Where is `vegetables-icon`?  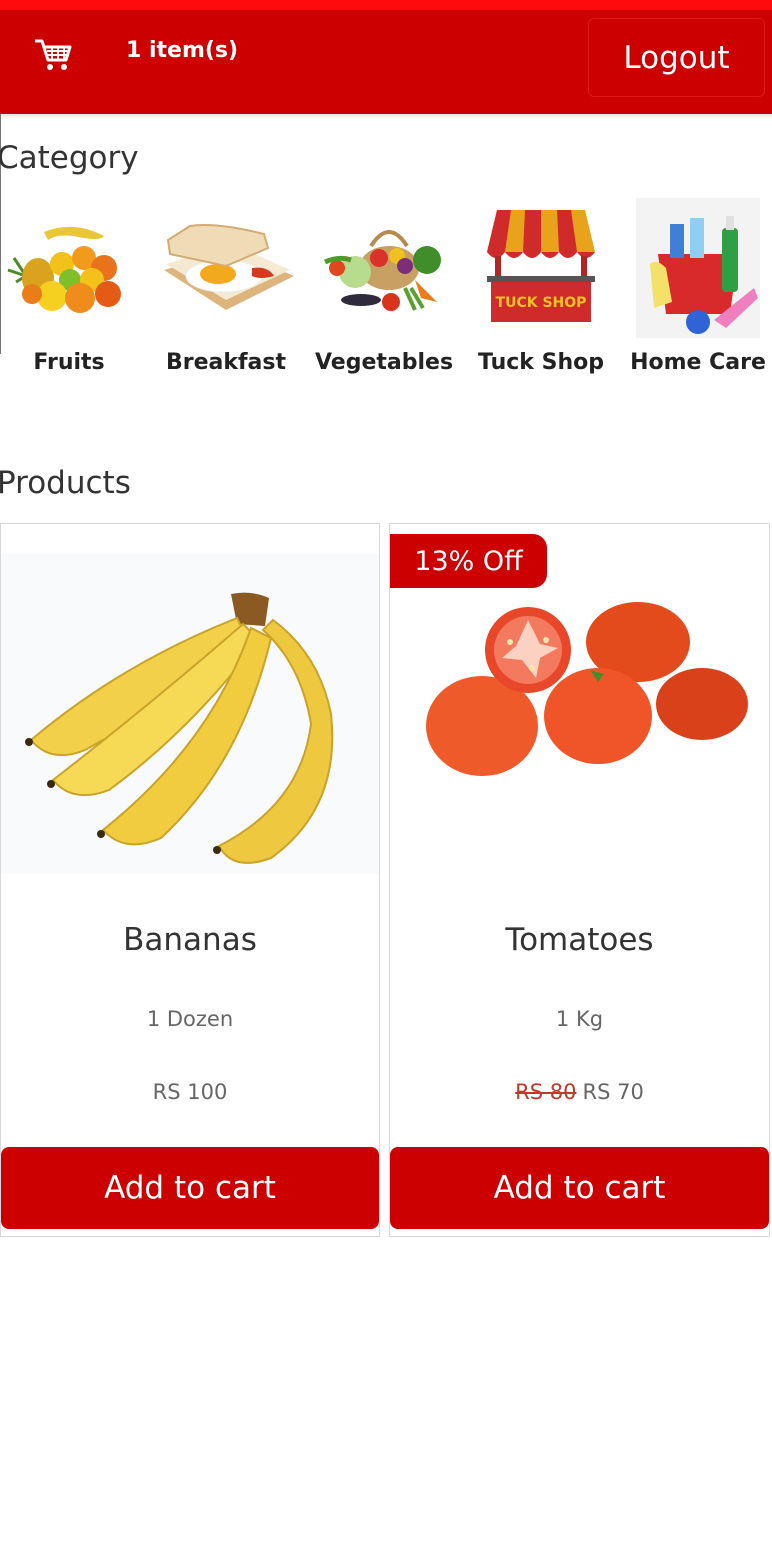
vegetables-icon is located at coordinates (384, 268).